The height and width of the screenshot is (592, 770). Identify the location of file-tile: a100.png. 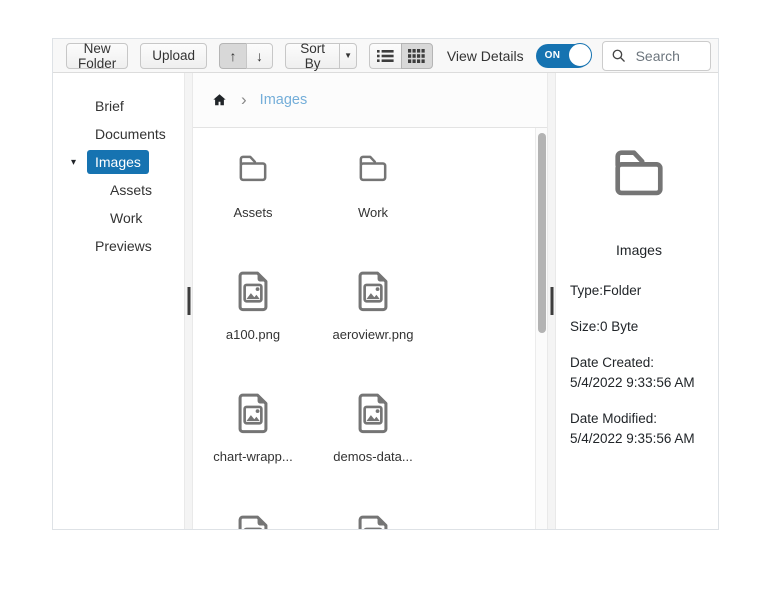
(253, 304).